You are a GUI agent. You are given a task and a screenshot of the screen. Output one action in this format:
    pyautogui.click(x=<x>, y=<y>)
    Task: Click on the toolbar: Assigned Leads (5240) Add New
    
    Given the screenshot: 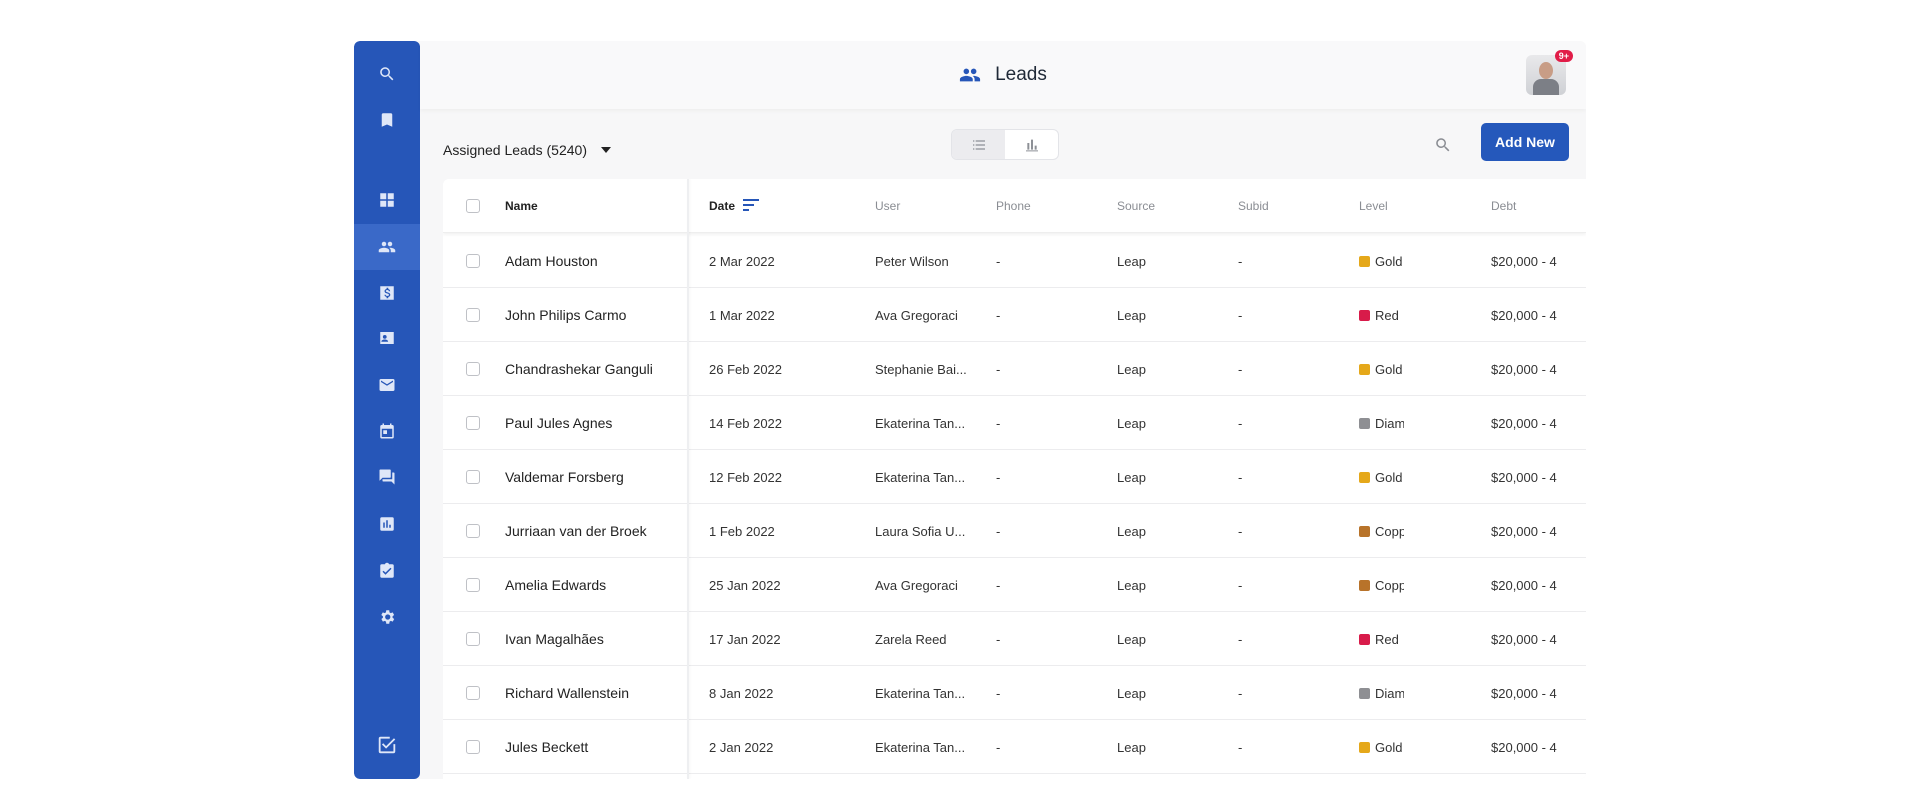 What is the action you would take?
    pyautogui.click(x=1003, y=144)
    